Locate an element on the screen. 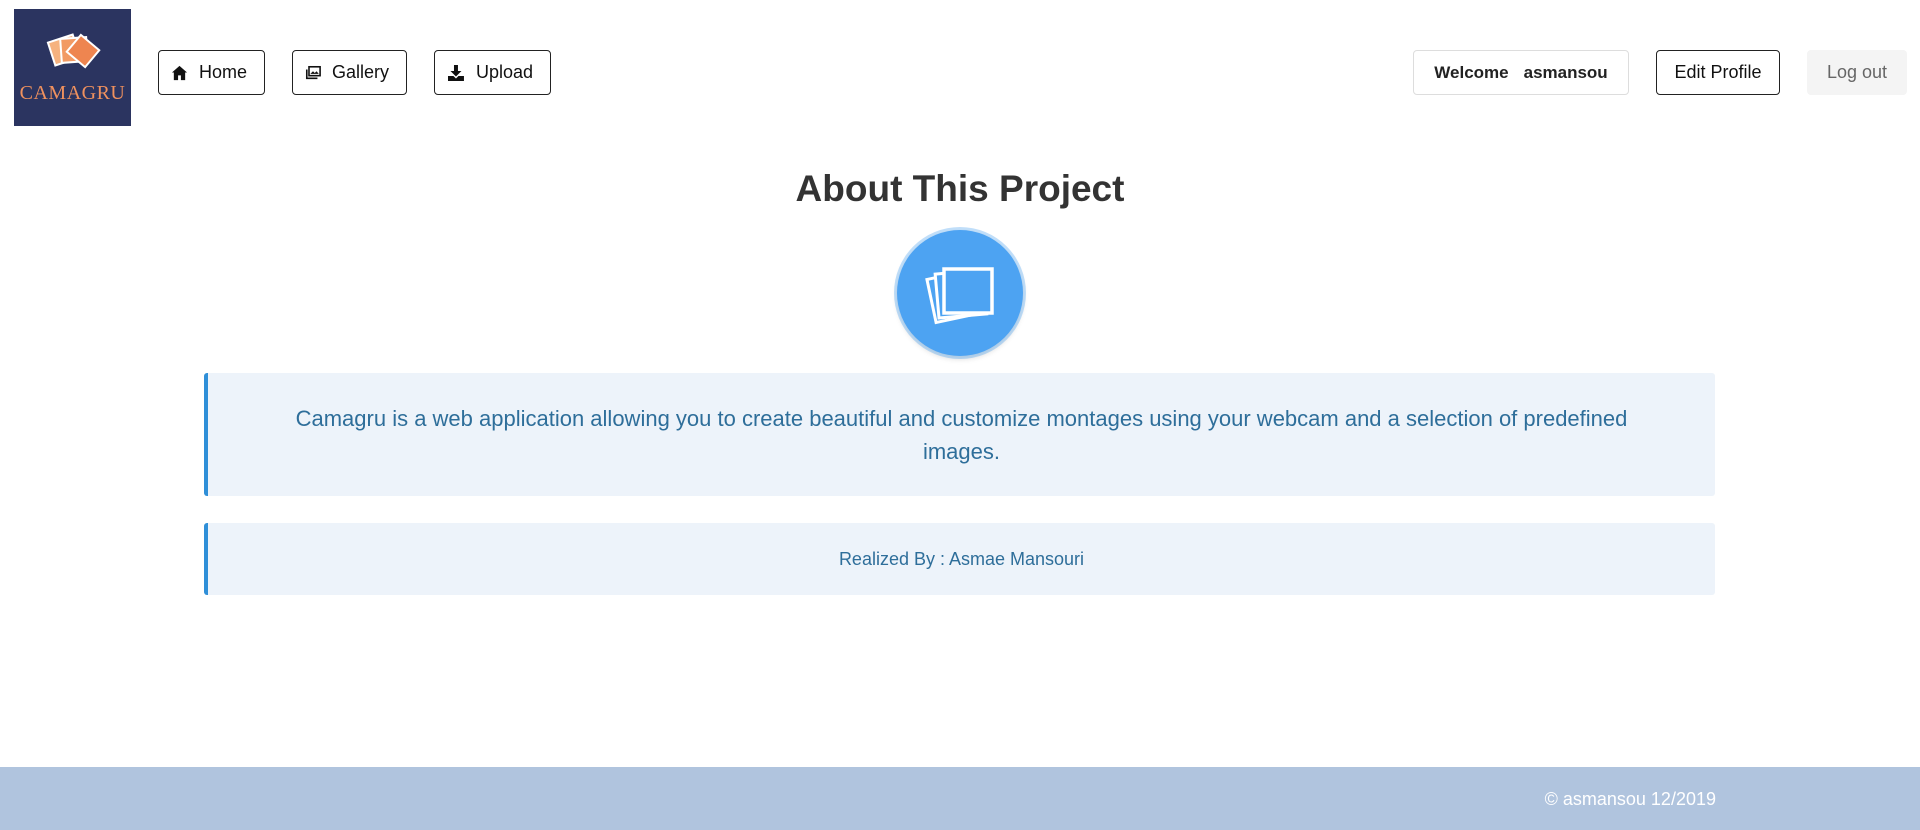 This screenshot has height=830, width=1920. gallery-button-label: Gallery is located at coordinates (360, 72).